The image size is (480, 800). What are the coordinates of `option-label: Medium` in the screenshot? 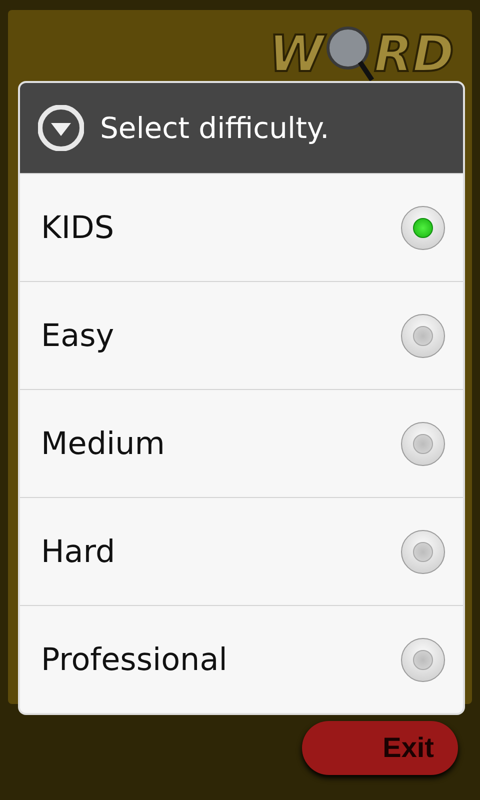 It's located at (103, 444).